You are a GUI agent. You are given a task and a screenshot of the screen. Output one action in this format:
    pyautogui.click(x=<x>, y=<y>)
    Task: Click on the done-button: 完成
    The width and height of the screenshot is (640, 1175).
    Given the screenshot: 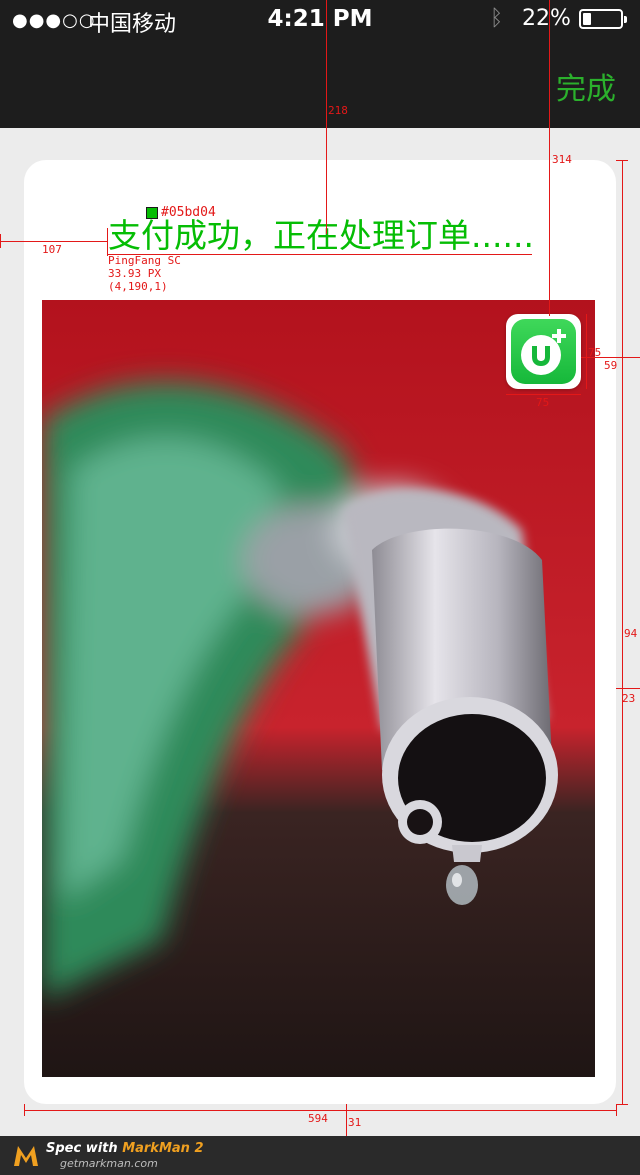 What is the action you would take?
    pyautogui.click(x=586, y=86)
    